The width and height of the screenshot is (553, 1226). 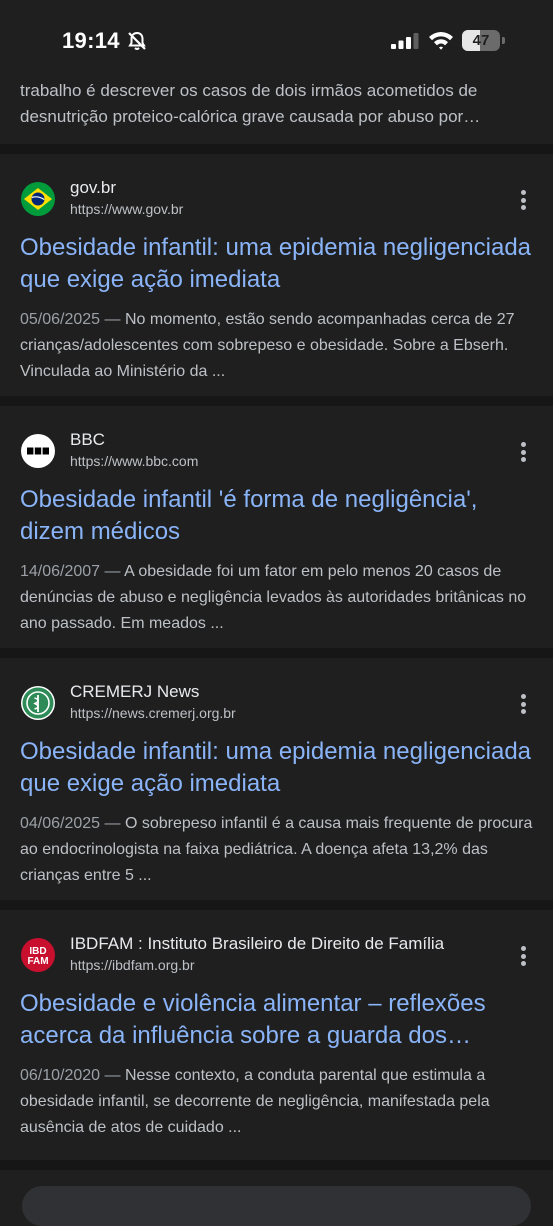 I want to click on svg-text: FAM, so click(x=37, y=961).